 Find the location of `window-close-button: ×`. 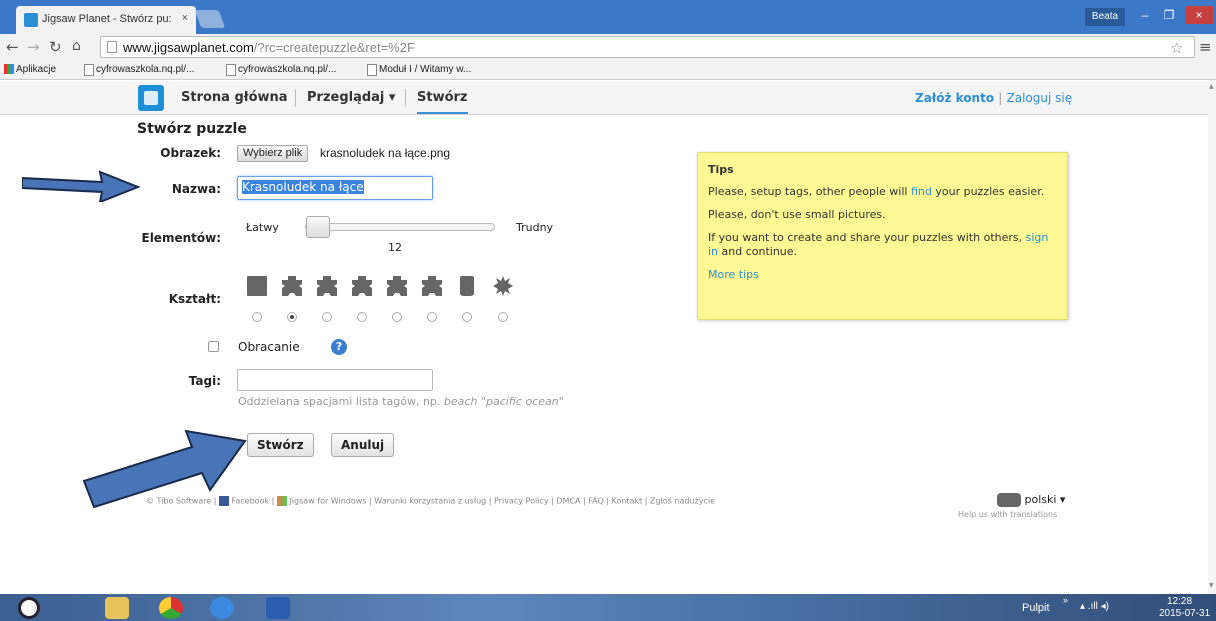

window-close-button: × is located at coordinates (1199, 15).